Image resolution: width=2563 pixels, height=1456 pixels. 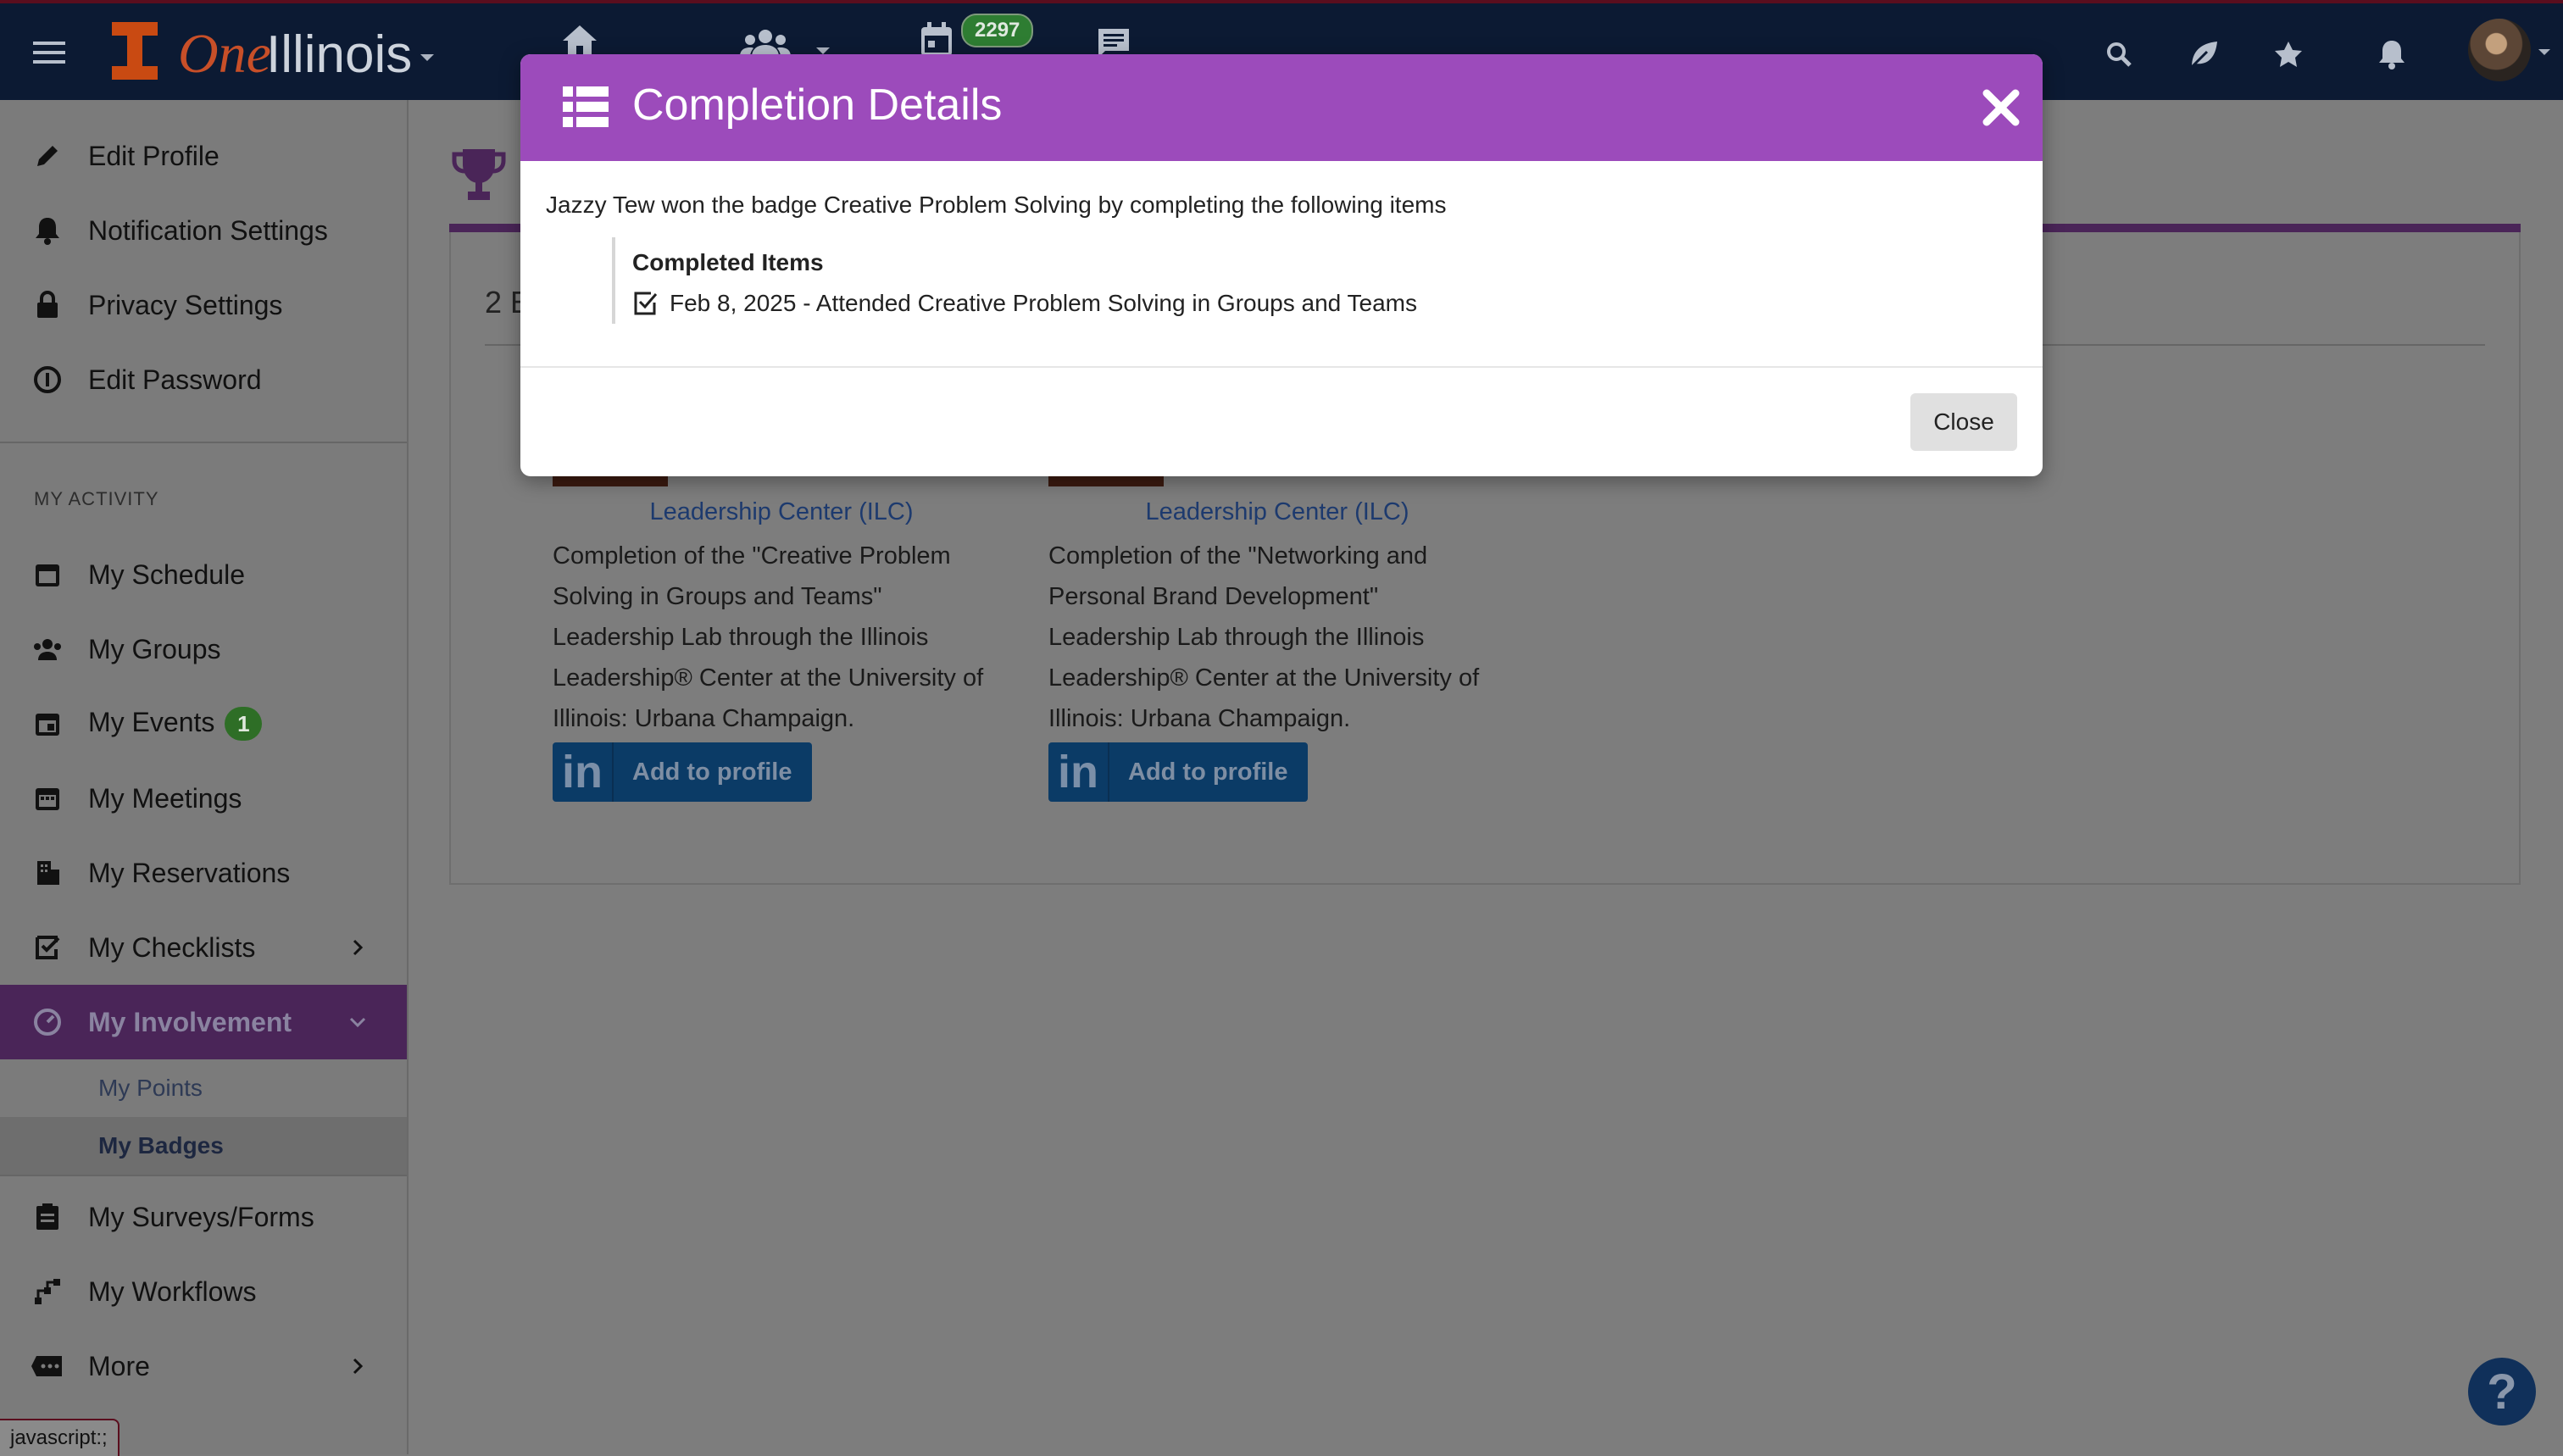 What do you see at coordinates (172, 947) in the screenshot?
I see `sidebar-item-label: My Checklists` at bounding box center [172, 947].